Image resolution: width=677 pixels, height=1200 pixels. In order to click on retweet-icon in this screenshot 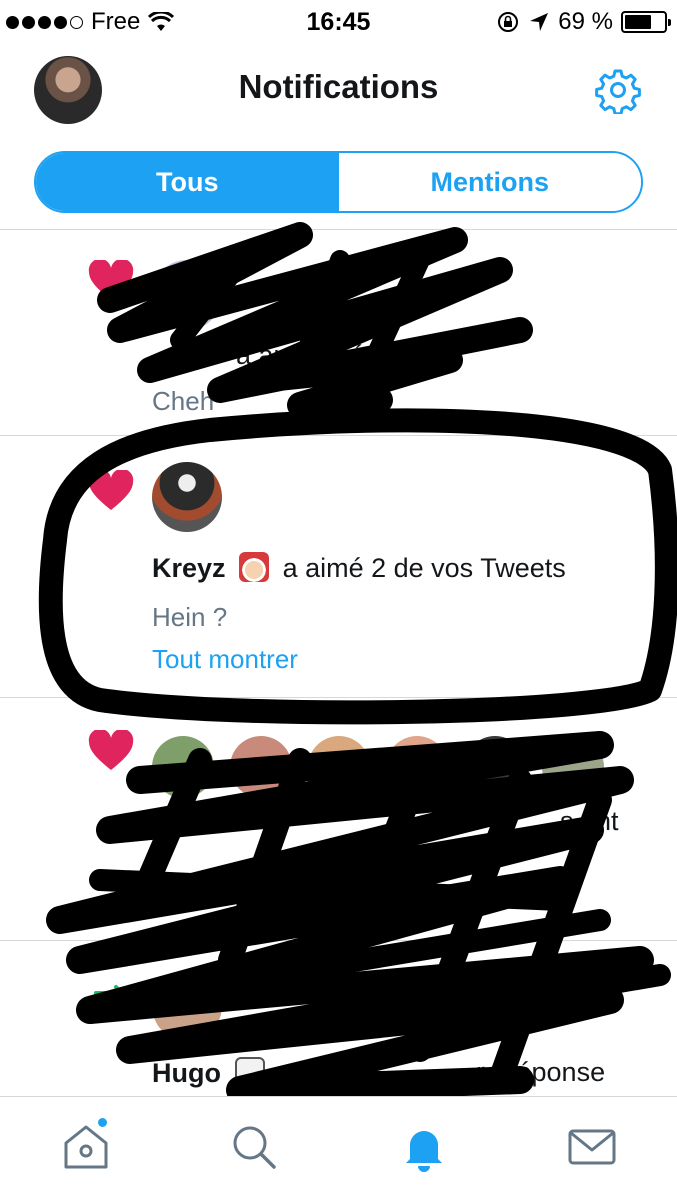, I will do `click(111, 1002)`.